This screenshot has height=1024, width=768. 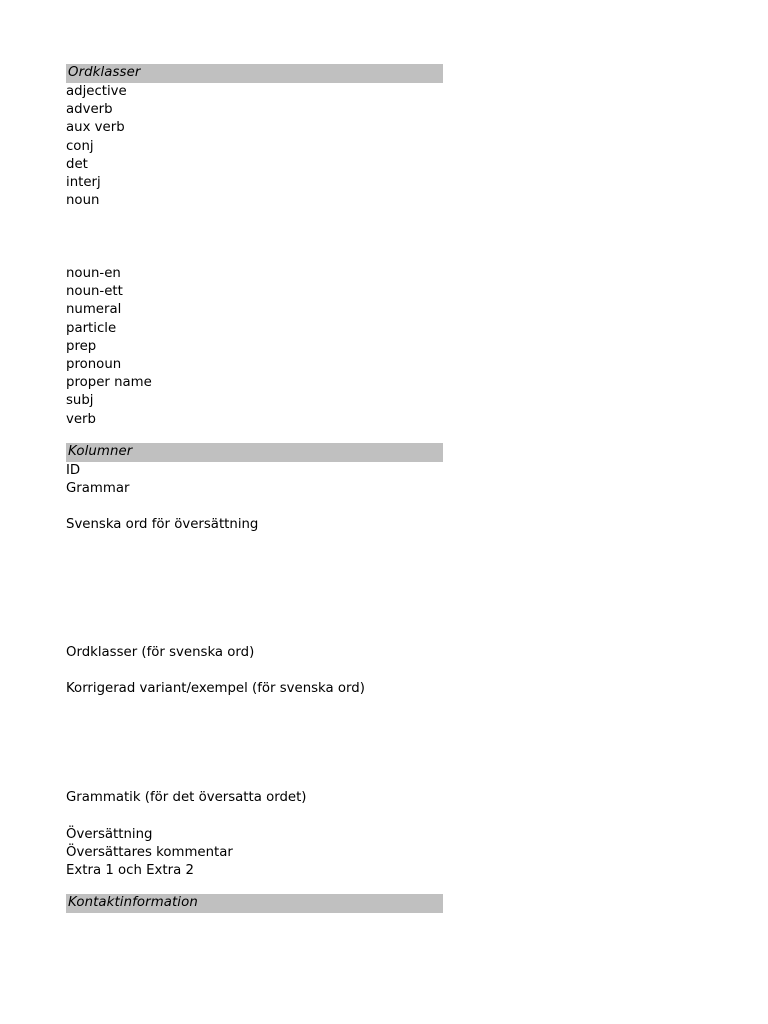 What do you see at coordinates (73, 470) in the screenshot?
I see `list-item: ID` at bounding box center [73, 470].